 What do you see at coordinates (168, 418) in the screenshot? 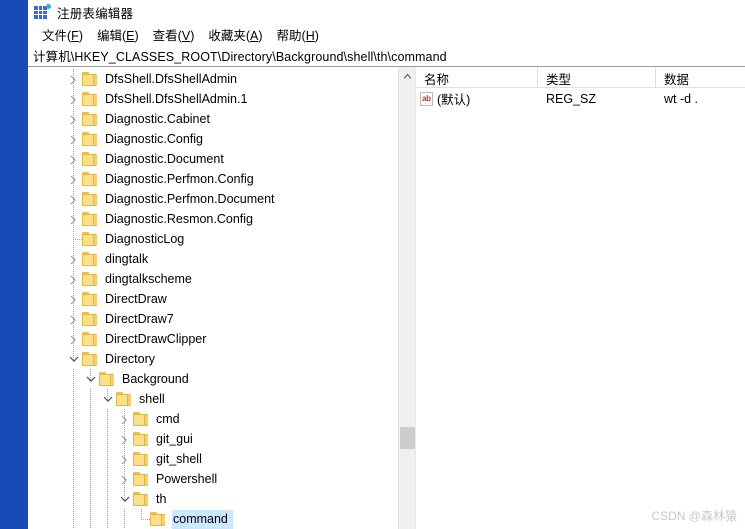
I see `tree-item-label: cmd` at bounding box center [168, 418].